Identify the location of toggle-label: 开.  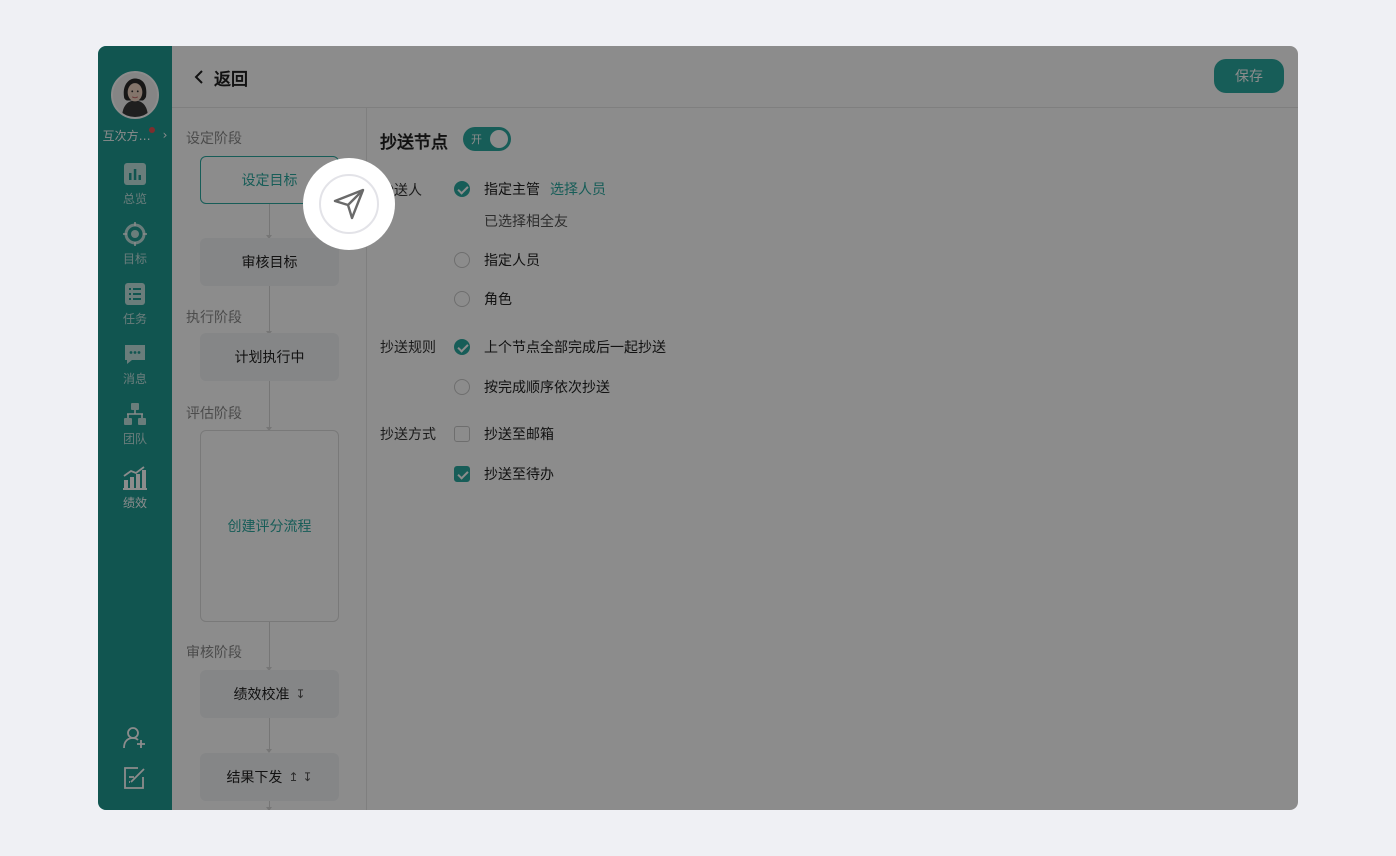
(476, 139).